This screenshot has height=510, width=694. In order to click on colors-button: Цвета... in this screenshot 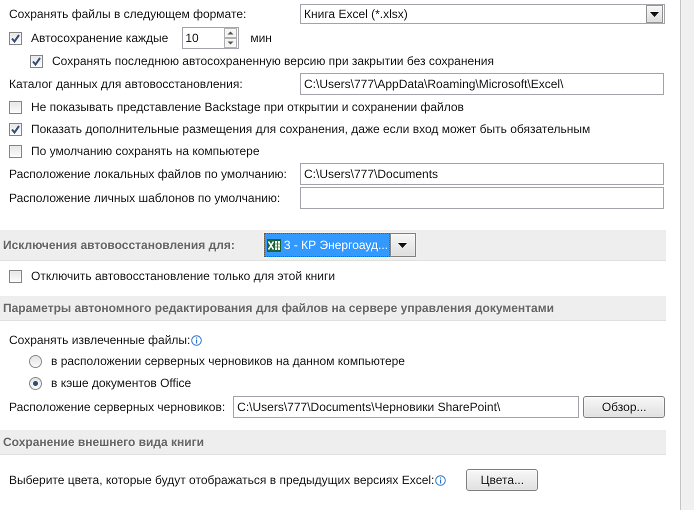, I will do `click(502, 480)`.